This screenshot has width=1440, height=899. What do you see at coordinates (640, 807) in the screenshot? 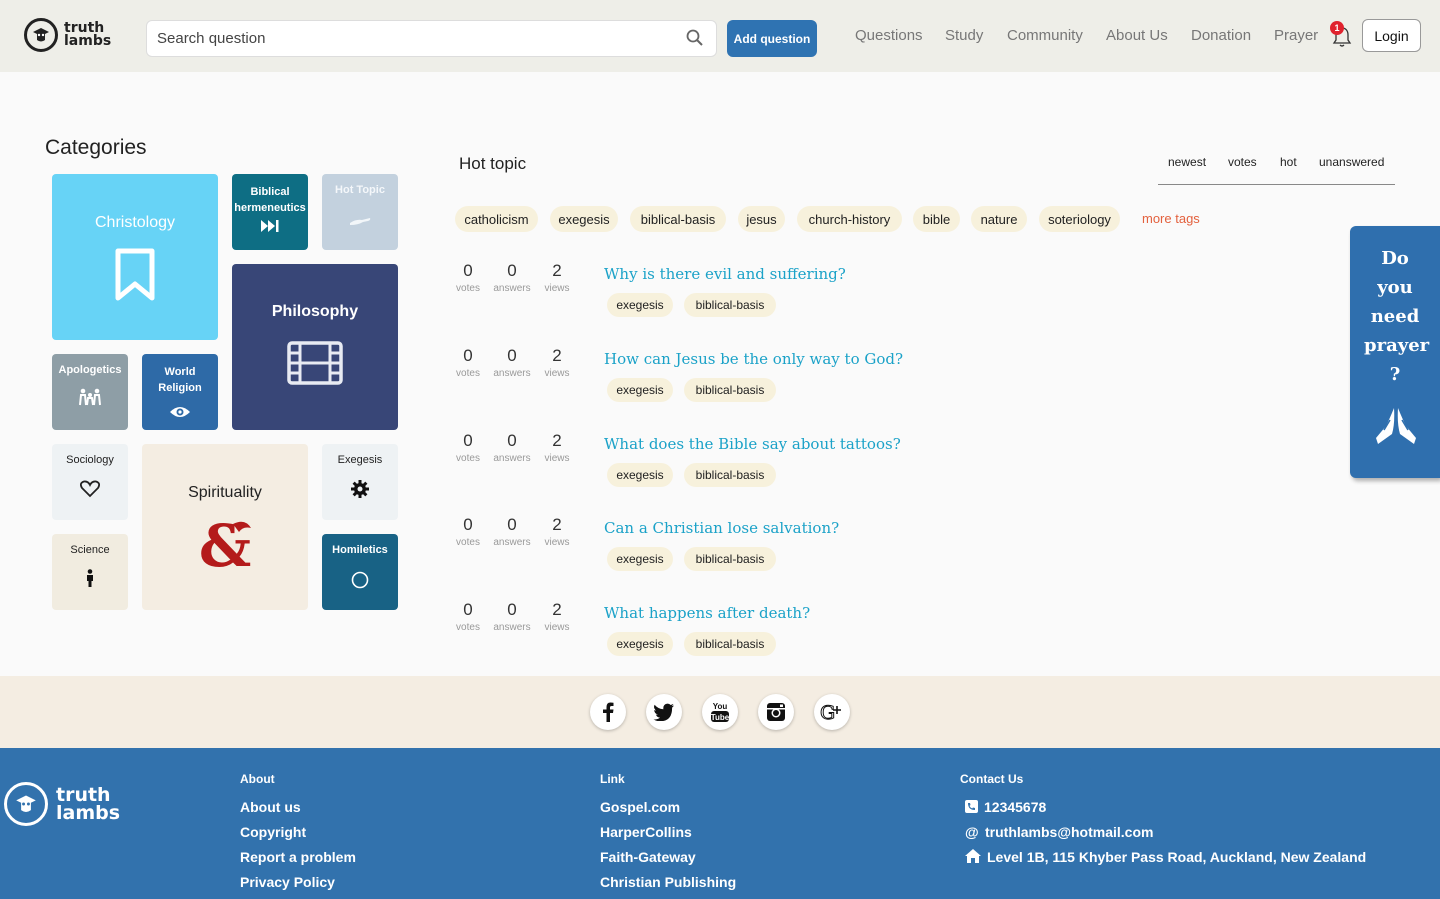
I see `footer-link-gospel: Gospel.com` at bounding box center [640, 807].